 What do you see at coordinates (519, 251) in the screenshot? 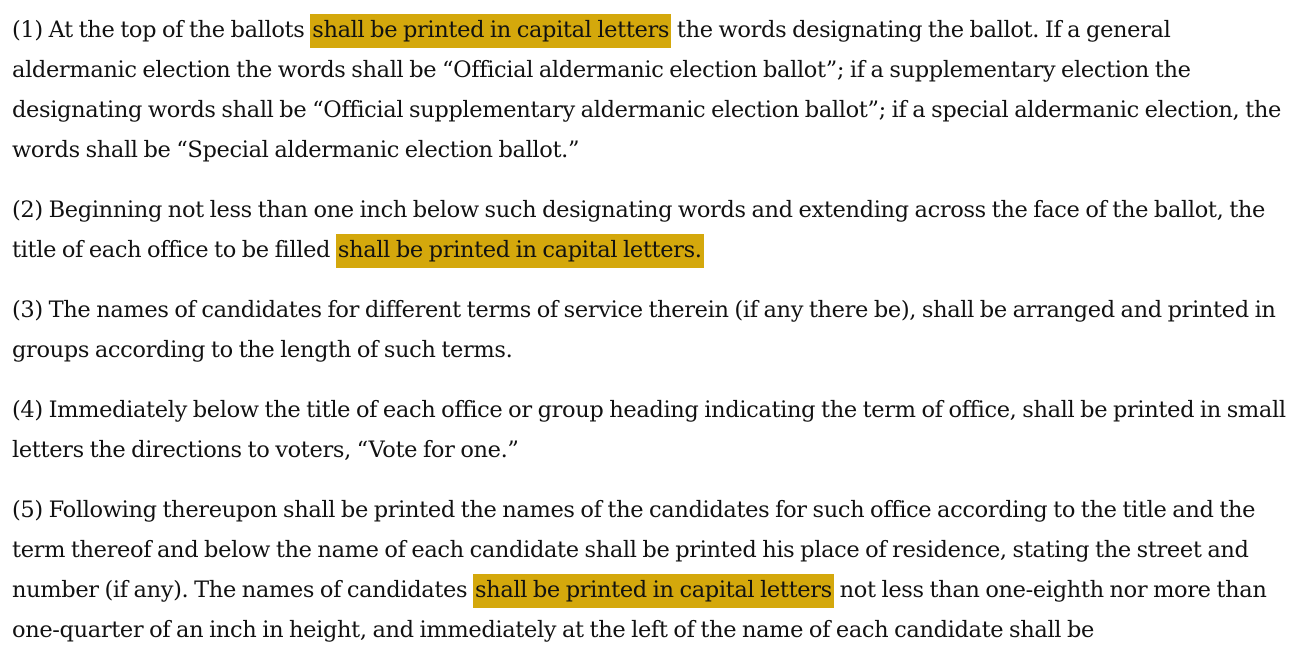
I see `highlighted-phrase: shall be printed in capital letters.` at bounding box center [519, 251].